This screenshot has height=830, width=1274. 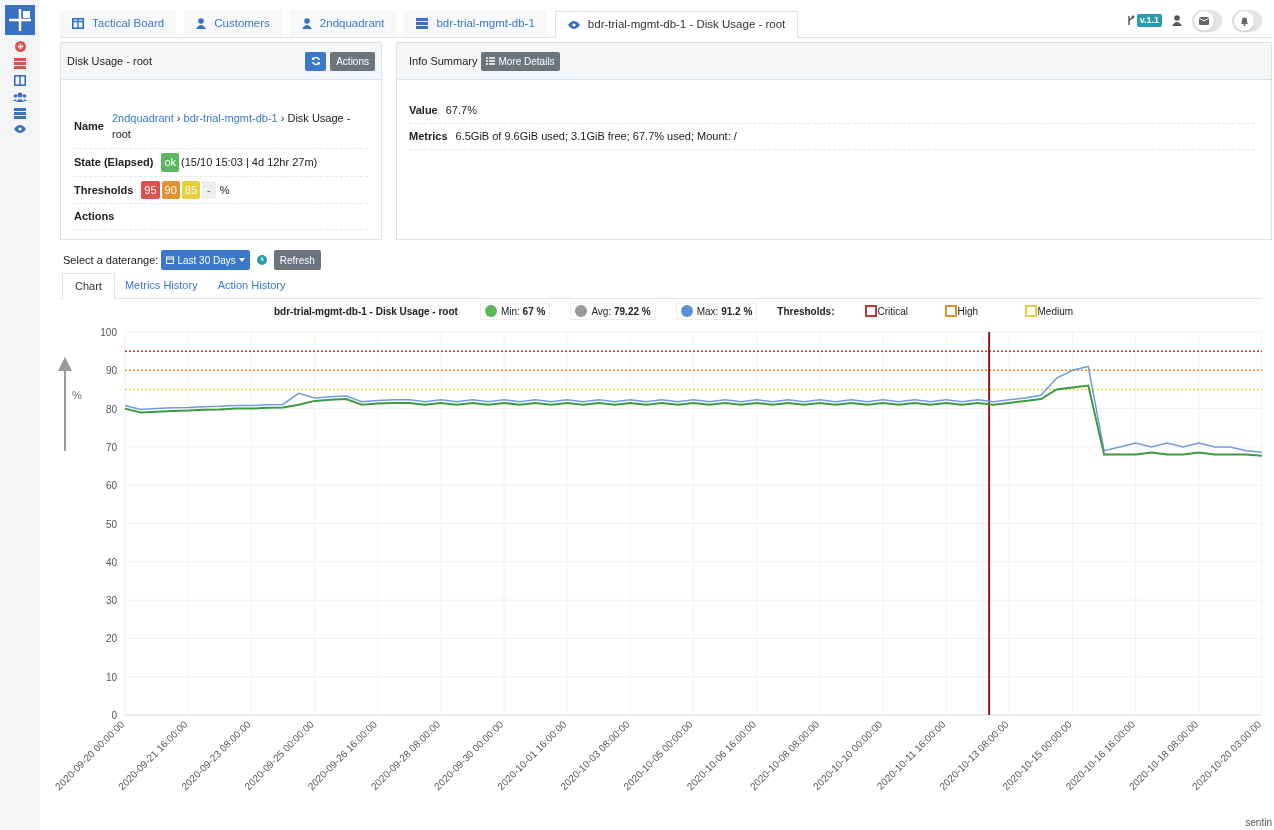 I want to click on clock-icon, so click(x=261, y=260).